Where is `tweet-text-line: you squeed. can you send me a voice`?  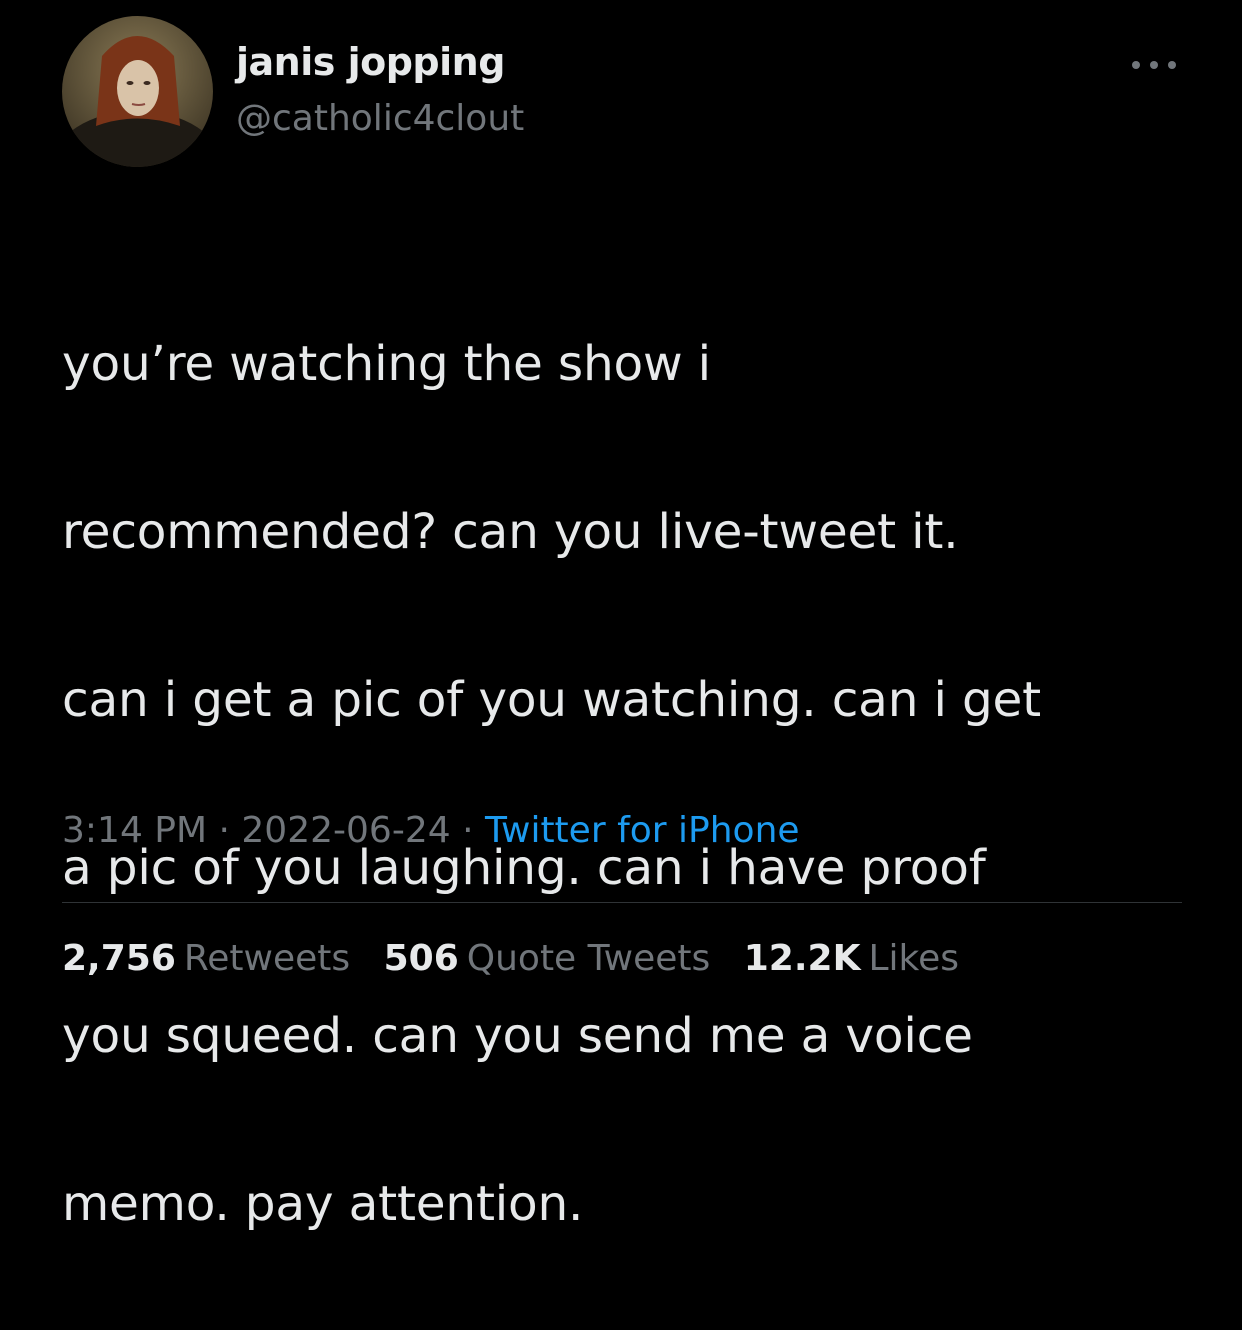
tweet-text-line: you squeed. can you send me a voice is located at coordinates (517, 1036).